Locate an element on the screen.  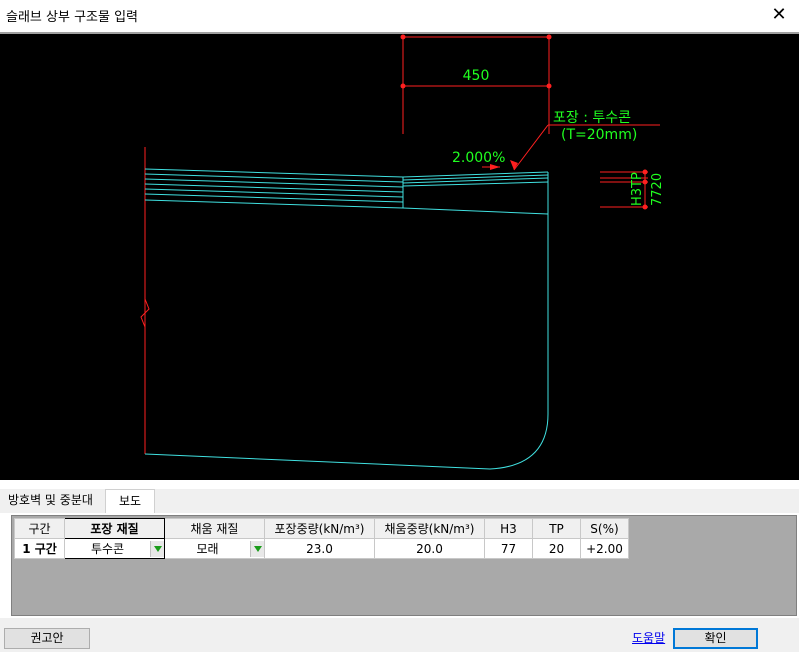
h3-dim-label: H3TP is located at coordinates (637, 189).